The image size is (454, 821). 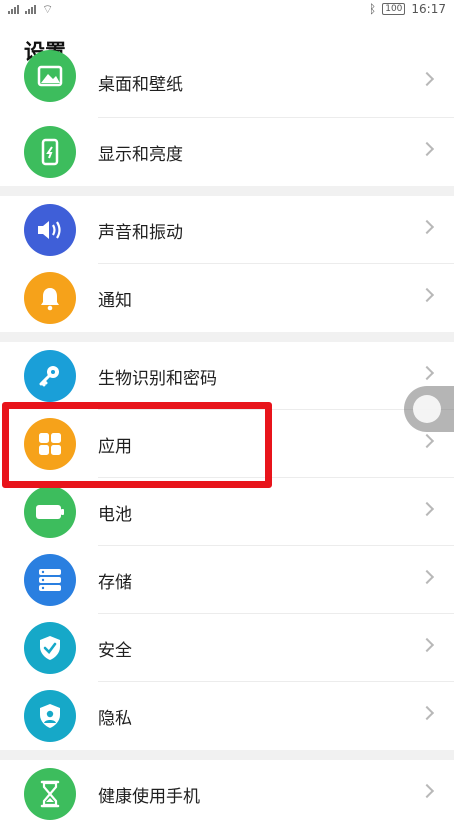 I want to click on speaker-icon, so click(x=50, y=230).